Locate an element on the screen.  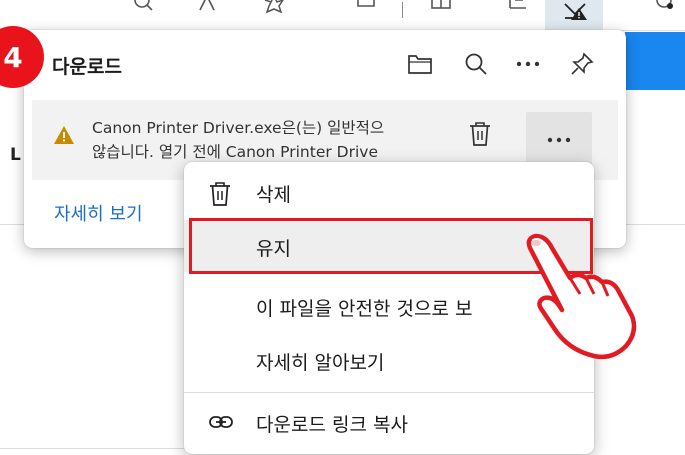
menu-item-delete: 삭제 is located at coordinates (389, 192).